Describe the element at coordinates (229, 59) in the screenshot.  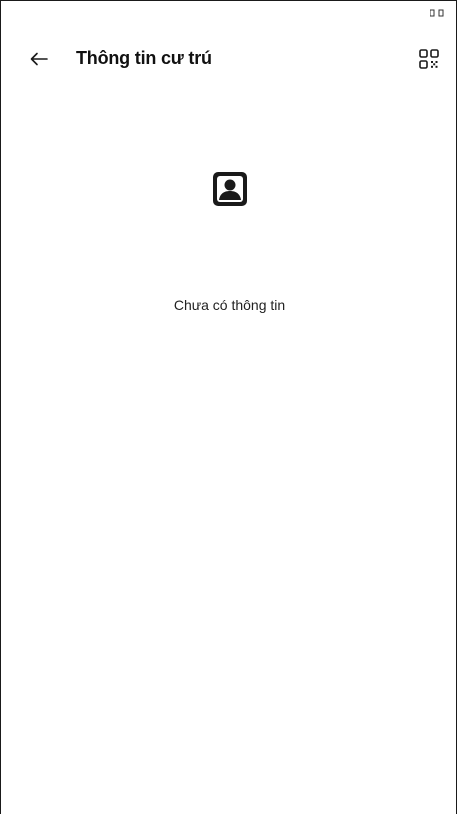
I see `app-bar: Thông tin cư trú` at that location.